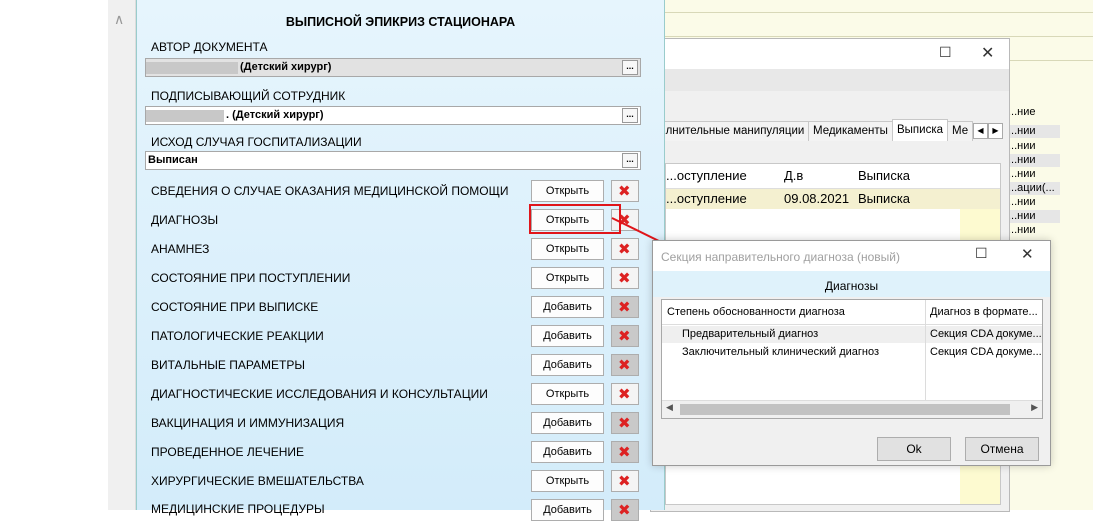 The image size is (1093, 521). I want to click on section-label: ПАТОЛОГИЧЕСКИЕ РЕАКЦИИ, so click(237, 336).